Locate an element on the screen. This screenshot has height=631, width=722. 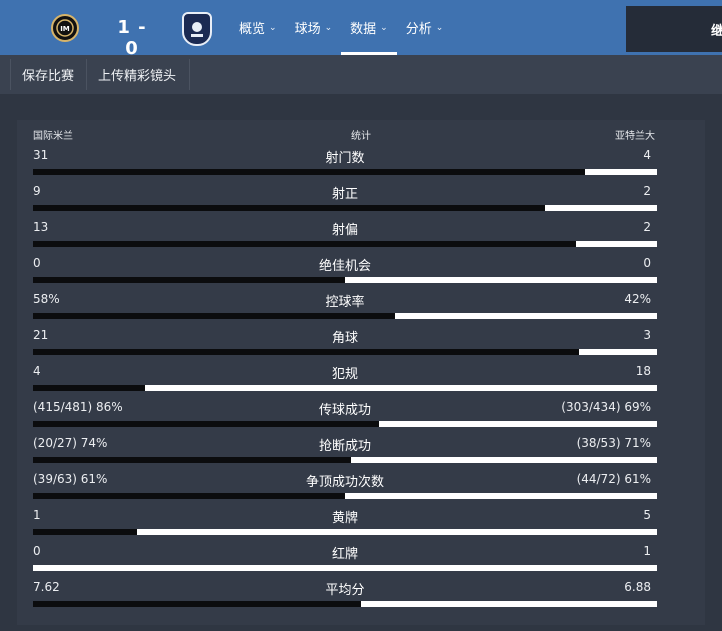
stat-label: 控球率 is located at coordinates (345, 302).